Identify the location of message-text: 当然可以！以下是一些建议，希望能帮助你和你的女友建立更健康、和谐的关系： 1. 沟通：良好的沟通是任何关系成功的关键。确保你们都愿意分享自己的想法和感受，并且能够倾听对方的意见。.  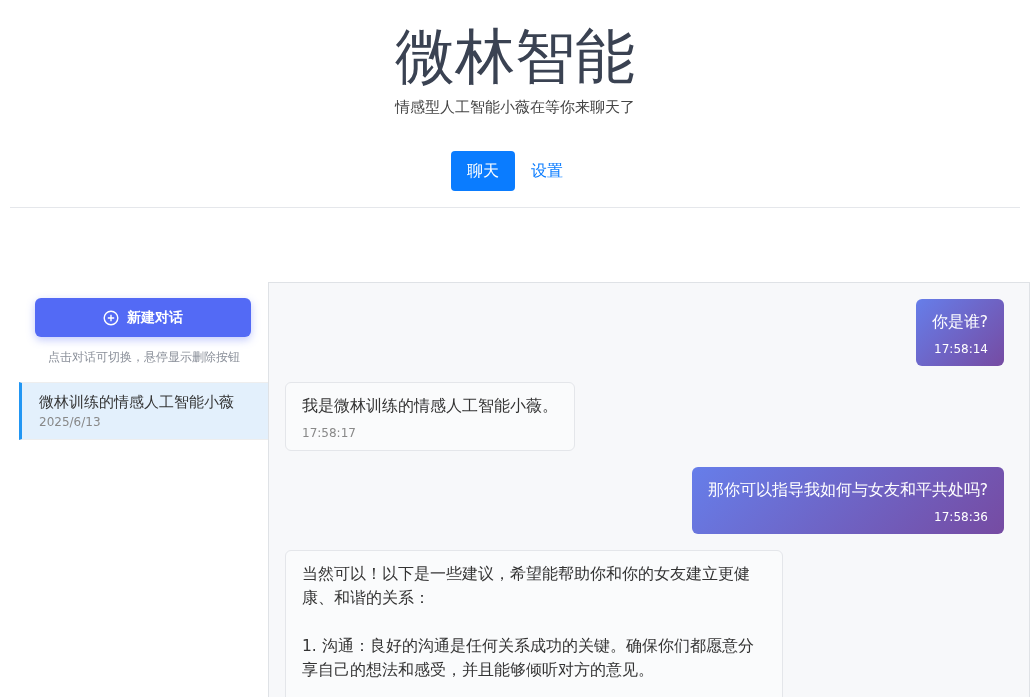
(528, 622).